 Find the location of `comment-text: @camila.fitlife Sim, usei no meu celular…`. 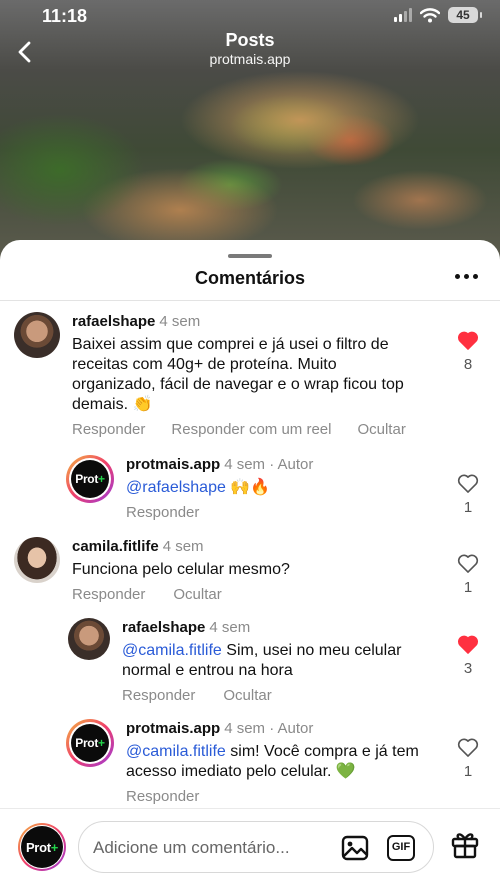

comment-text: @camila.fitlife Sim, usei no meu celular… is located at coordinates (272, 661).